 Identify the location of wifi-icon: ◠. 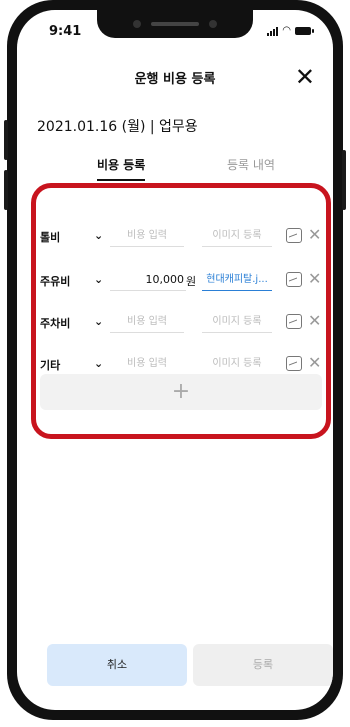
(286, 30).